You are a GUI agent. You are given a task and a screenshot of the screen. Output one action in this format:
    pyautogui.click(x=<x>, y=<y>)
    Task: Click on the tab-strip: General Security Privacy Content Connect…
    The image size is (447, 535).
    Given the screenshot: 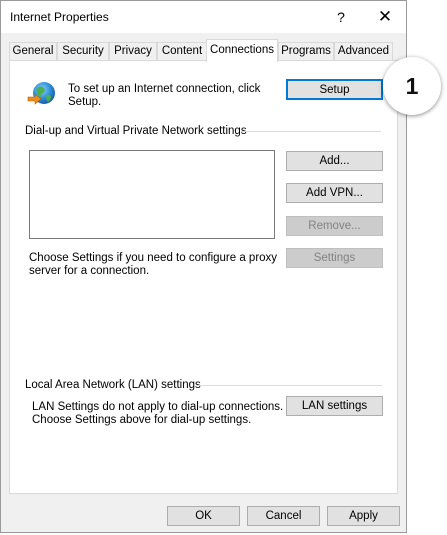 What is the action you would take?
    pyautogui.click(x=203, y=50)
    